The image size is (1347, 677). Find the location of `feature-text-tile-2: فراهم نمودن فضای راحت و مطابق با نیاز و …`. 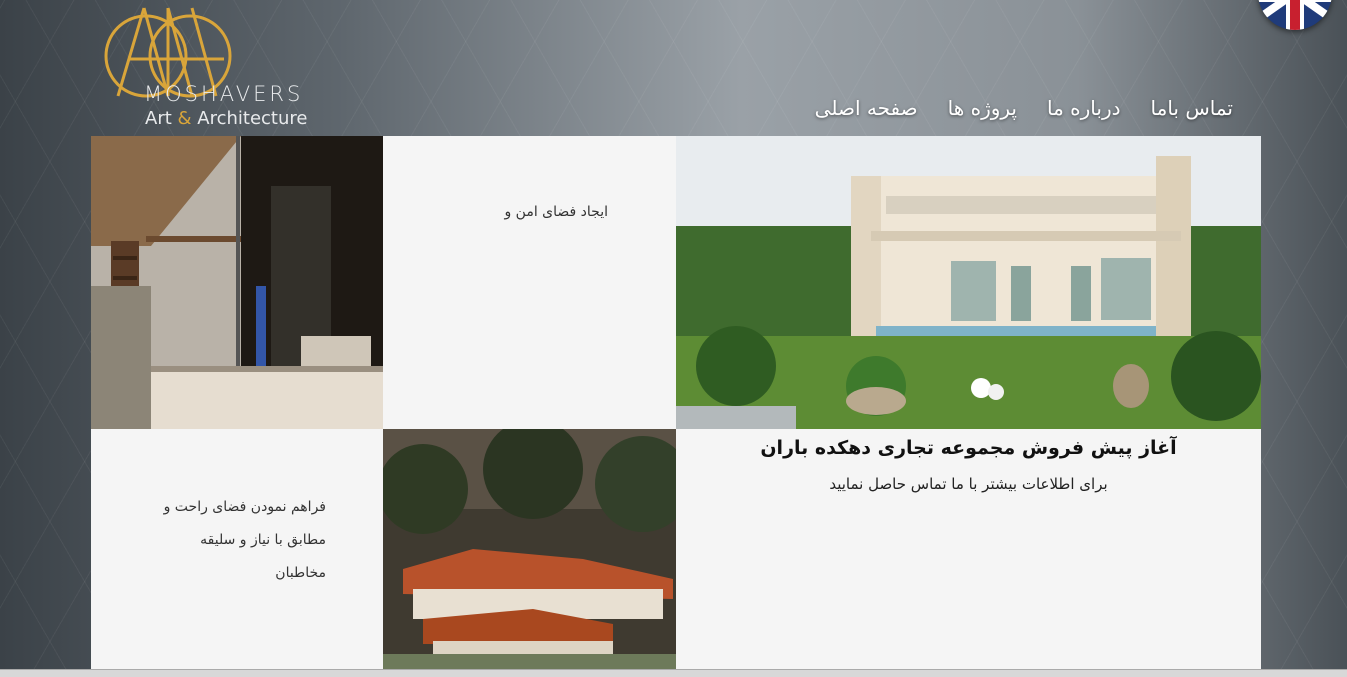

feature-text-tile-2: فراهم نمودن فضای راحت و مطابق با نیاز و … is located at coordinates (237, 549).